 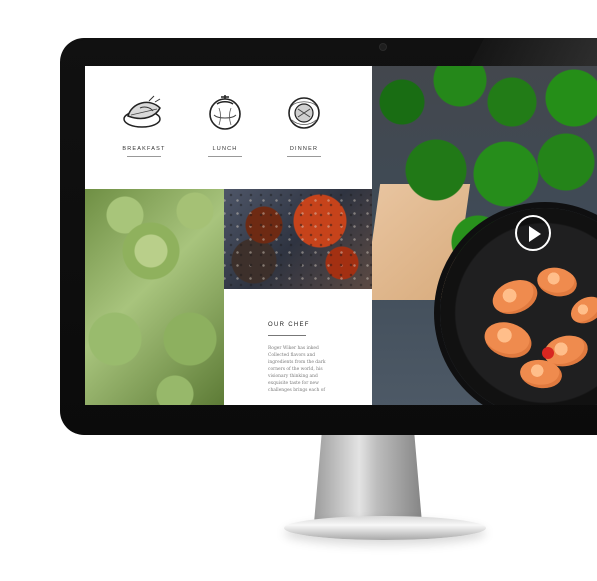 I want to click on menu-label: BREAKFAST, so click(x=144, y=149).